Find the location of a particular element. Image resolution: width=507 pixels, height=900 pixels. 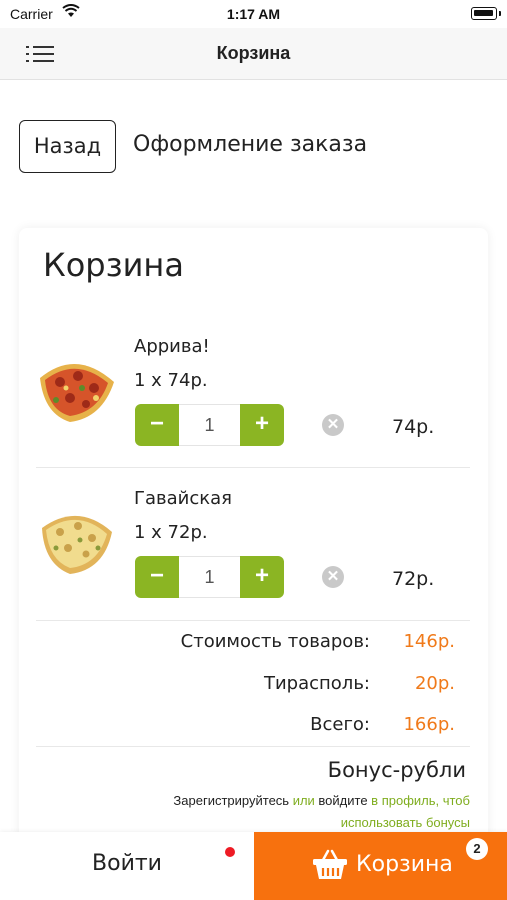

status-bar: Carrier 1:17 AM is located at coordinates (253, 14).